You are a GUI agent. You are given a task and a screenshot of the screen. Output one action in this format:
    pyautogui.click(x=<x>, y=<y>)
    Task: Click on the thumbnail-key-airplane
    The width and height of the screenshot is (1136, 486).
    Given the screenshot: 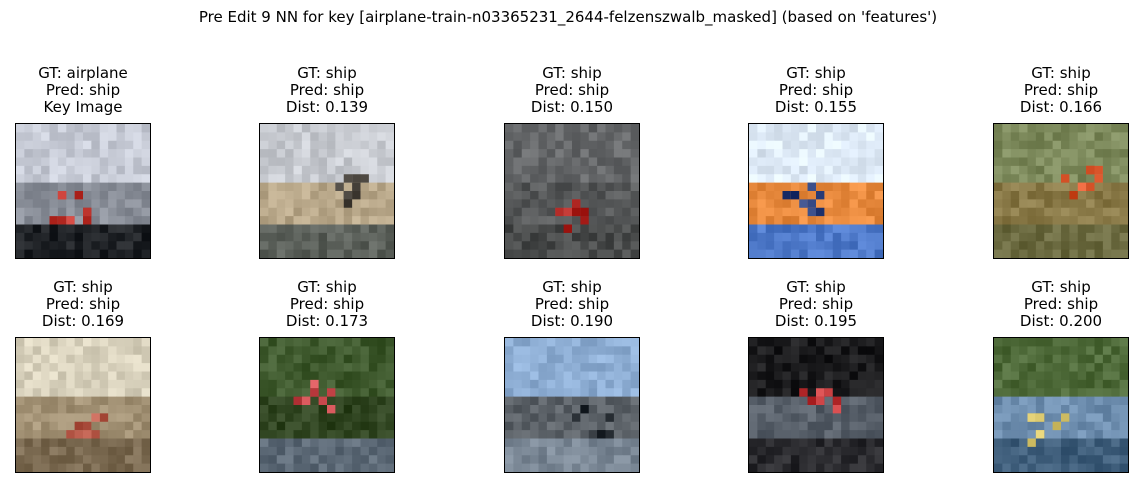 What is the action you would take?
    pyautogui.click(x=83, y=191)
    